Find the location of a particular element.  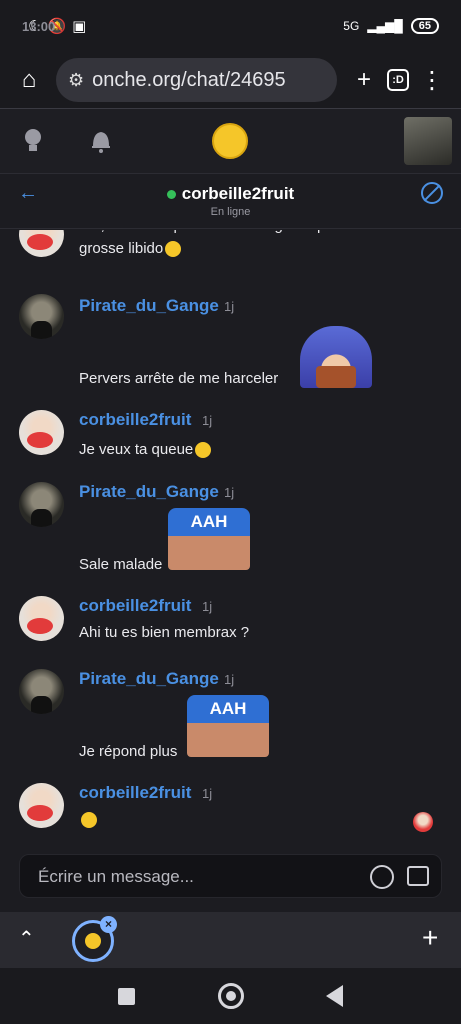

chevron-up-icon: ⌃ is located at coordinates (26, 938).